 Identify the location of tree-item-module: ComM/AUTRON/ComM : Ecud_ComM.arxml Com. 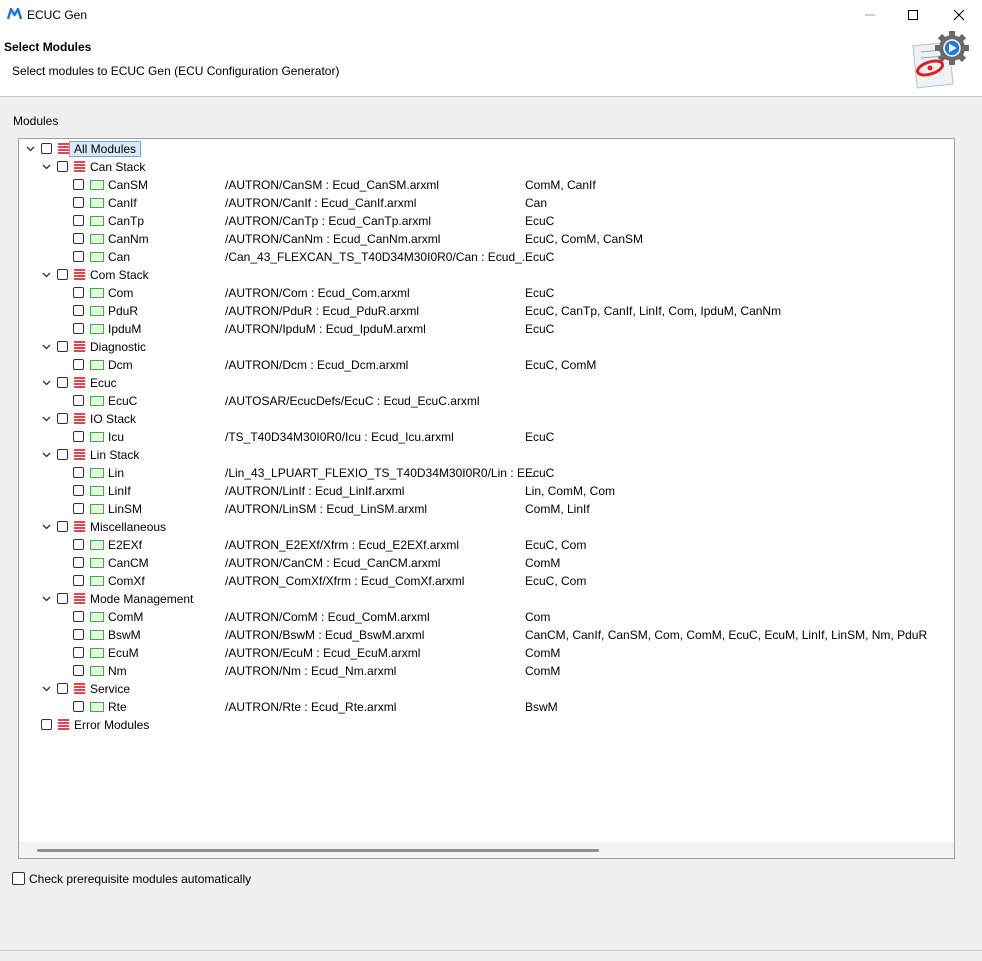
(486, 617).